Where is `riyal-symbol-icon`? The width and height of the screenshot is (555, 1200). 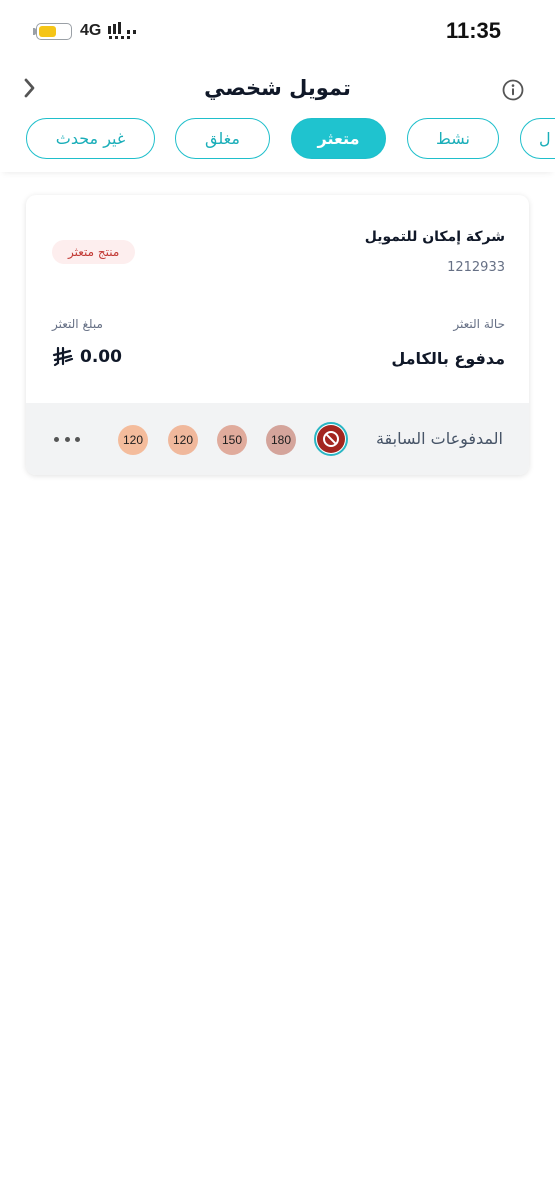 riyal-symbol-icon is located at coordinates (63, 357).